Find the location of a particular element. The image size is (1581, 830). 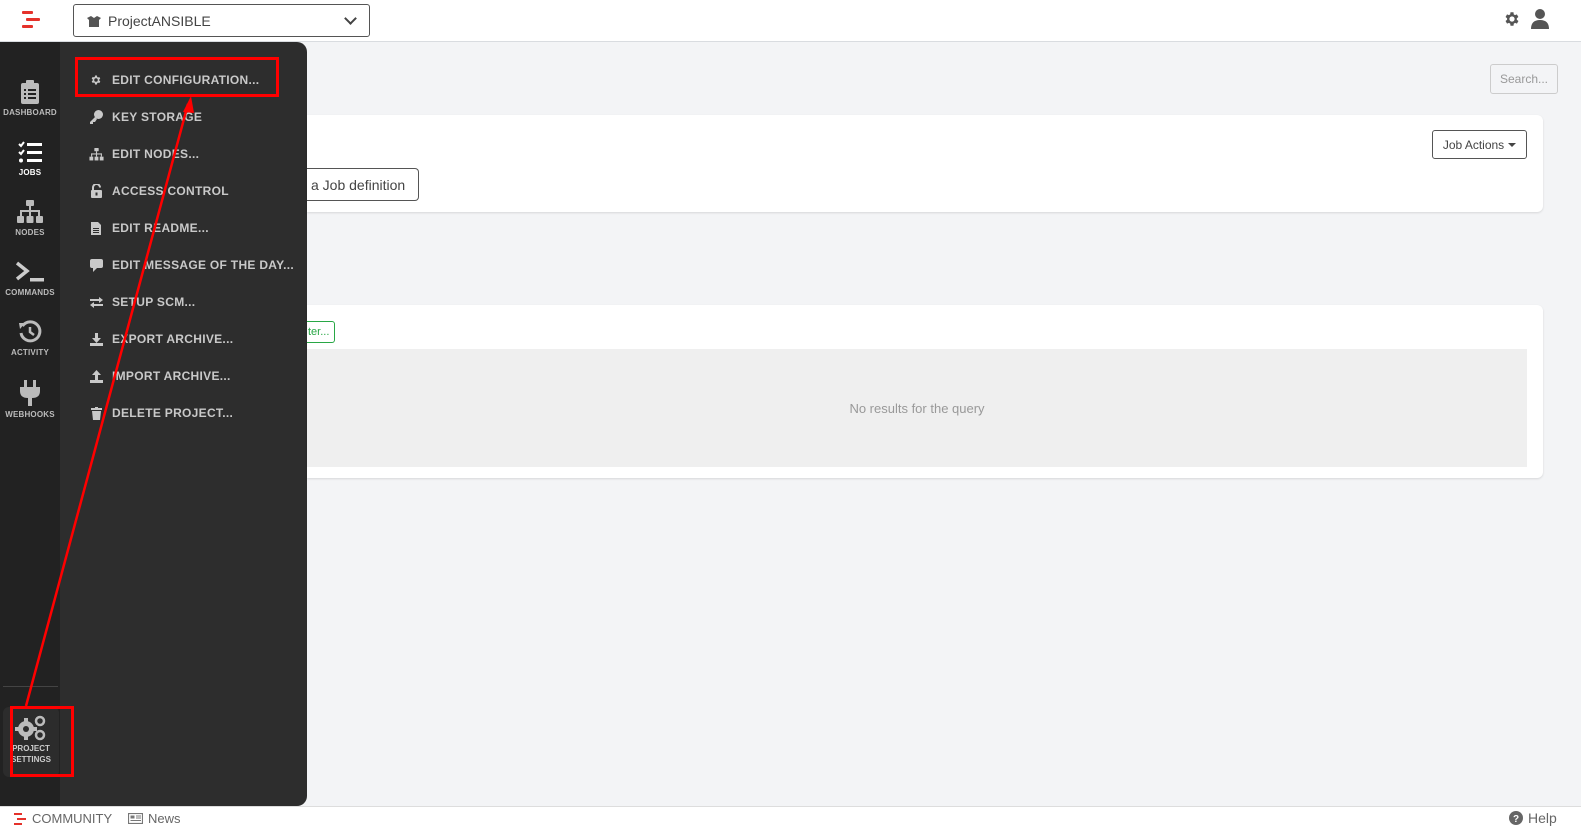

question-circle-icon: ? is located at coordinates (1516, 818).